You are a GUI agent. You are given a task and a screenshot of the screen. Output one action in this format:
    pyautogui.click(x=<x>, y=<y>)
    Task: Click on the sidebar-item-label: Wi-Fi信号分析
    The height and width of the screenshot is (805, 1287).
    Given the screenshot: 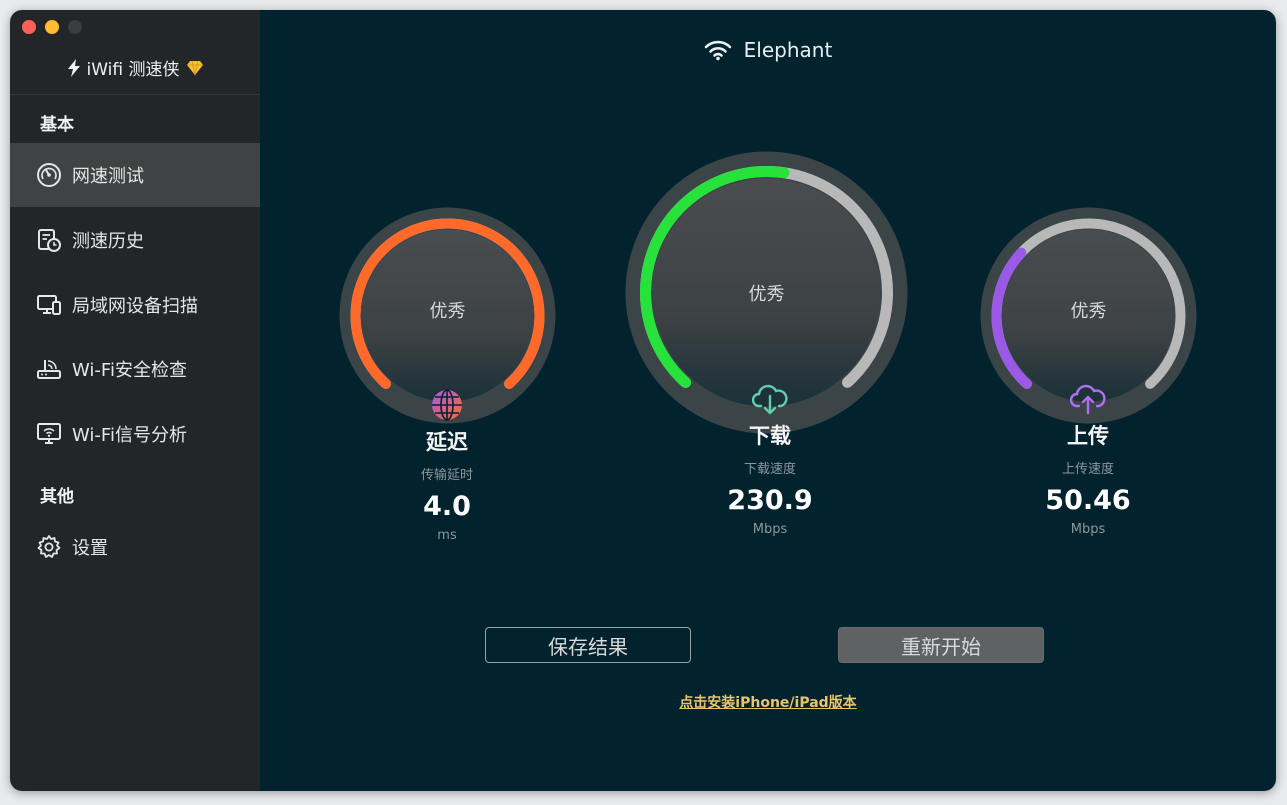 What is the action you would take?
    pyautogui.click(x=129, y=435)
    